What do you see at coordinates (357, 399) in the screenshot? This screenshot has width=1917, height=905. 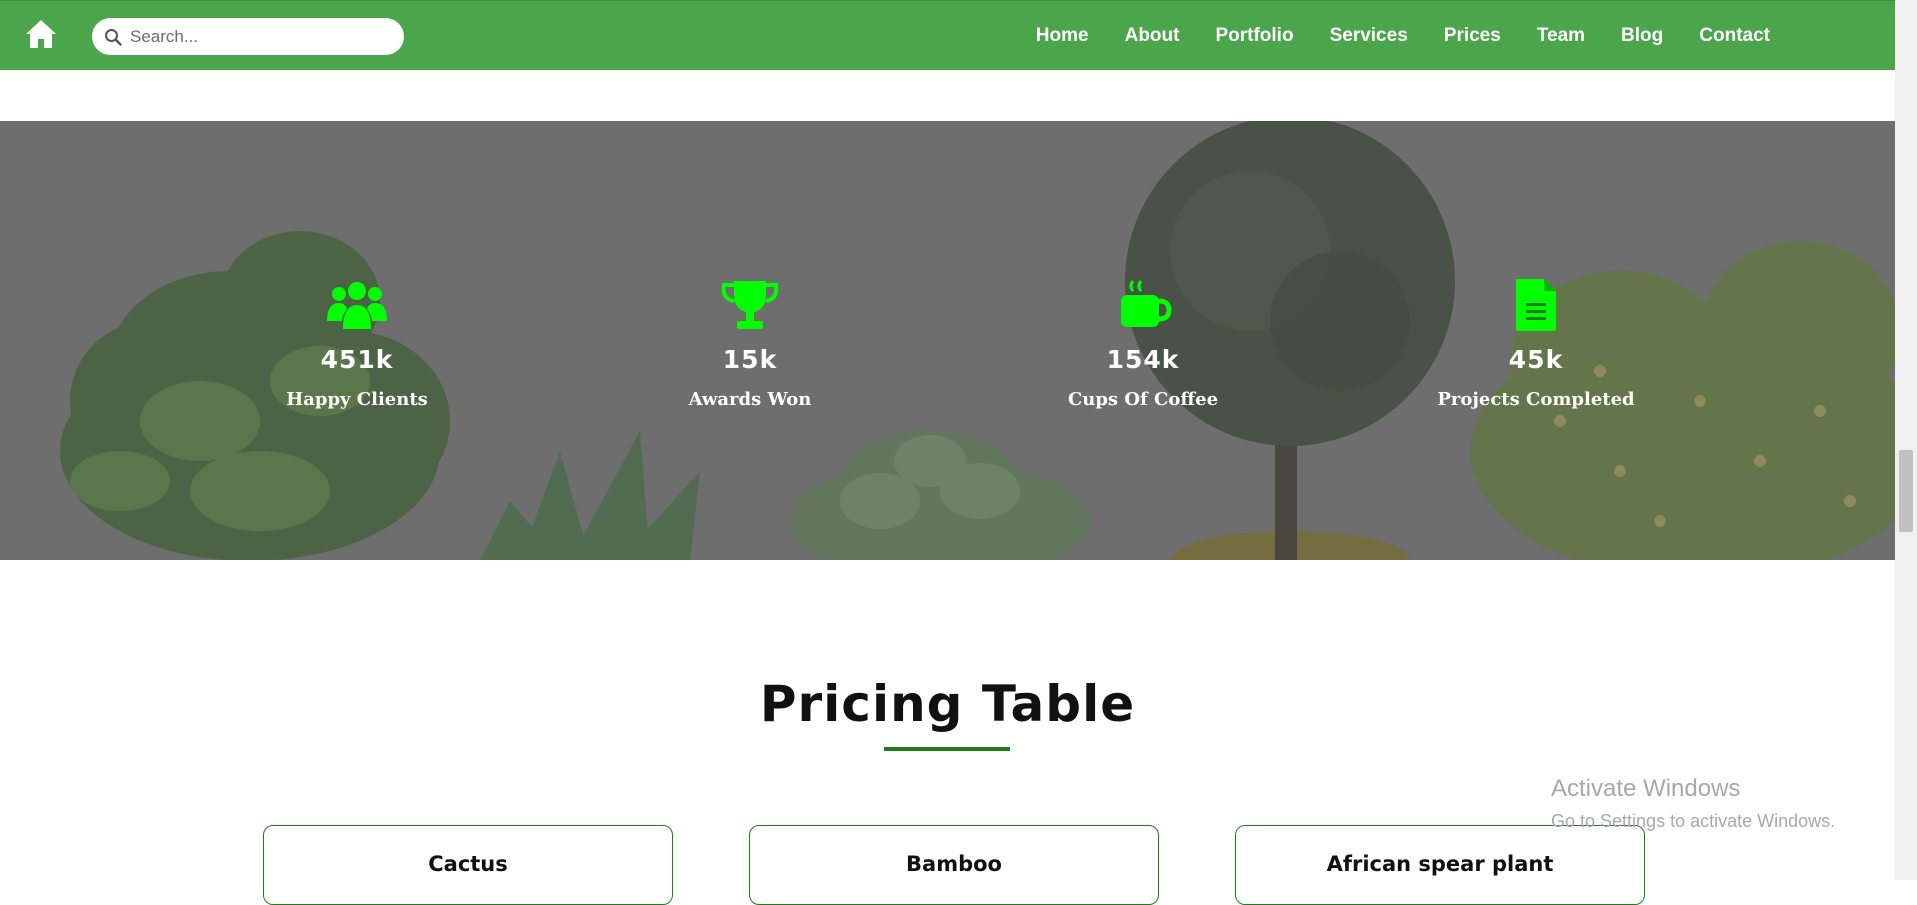 I see `stat-label: Happy Clients` at bounding box center [357, 399].